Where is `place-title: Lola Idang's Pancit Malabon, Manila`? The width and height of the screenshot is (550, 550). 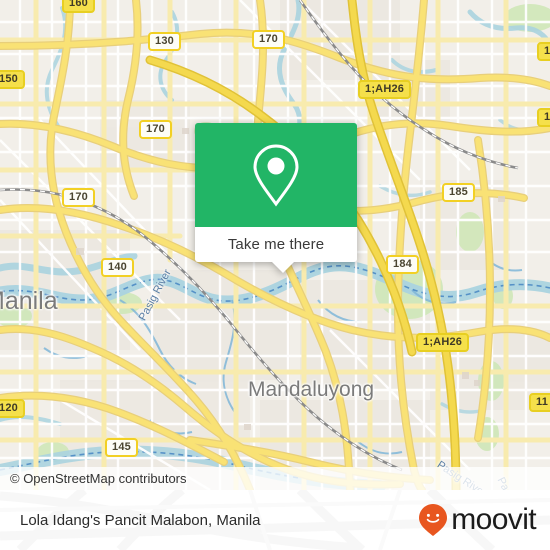 place-title: Lola Idang's Pancit Malabon, Manila is located at coordinates (140, 520).